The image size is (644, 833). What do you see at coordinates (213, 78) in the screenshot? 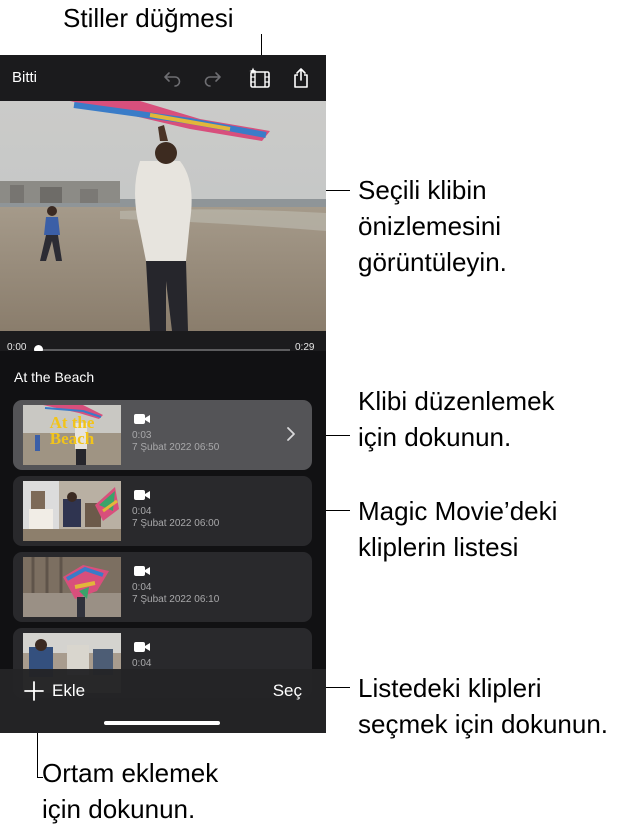
I see `redo-icon` at bounding box center [213, 78].